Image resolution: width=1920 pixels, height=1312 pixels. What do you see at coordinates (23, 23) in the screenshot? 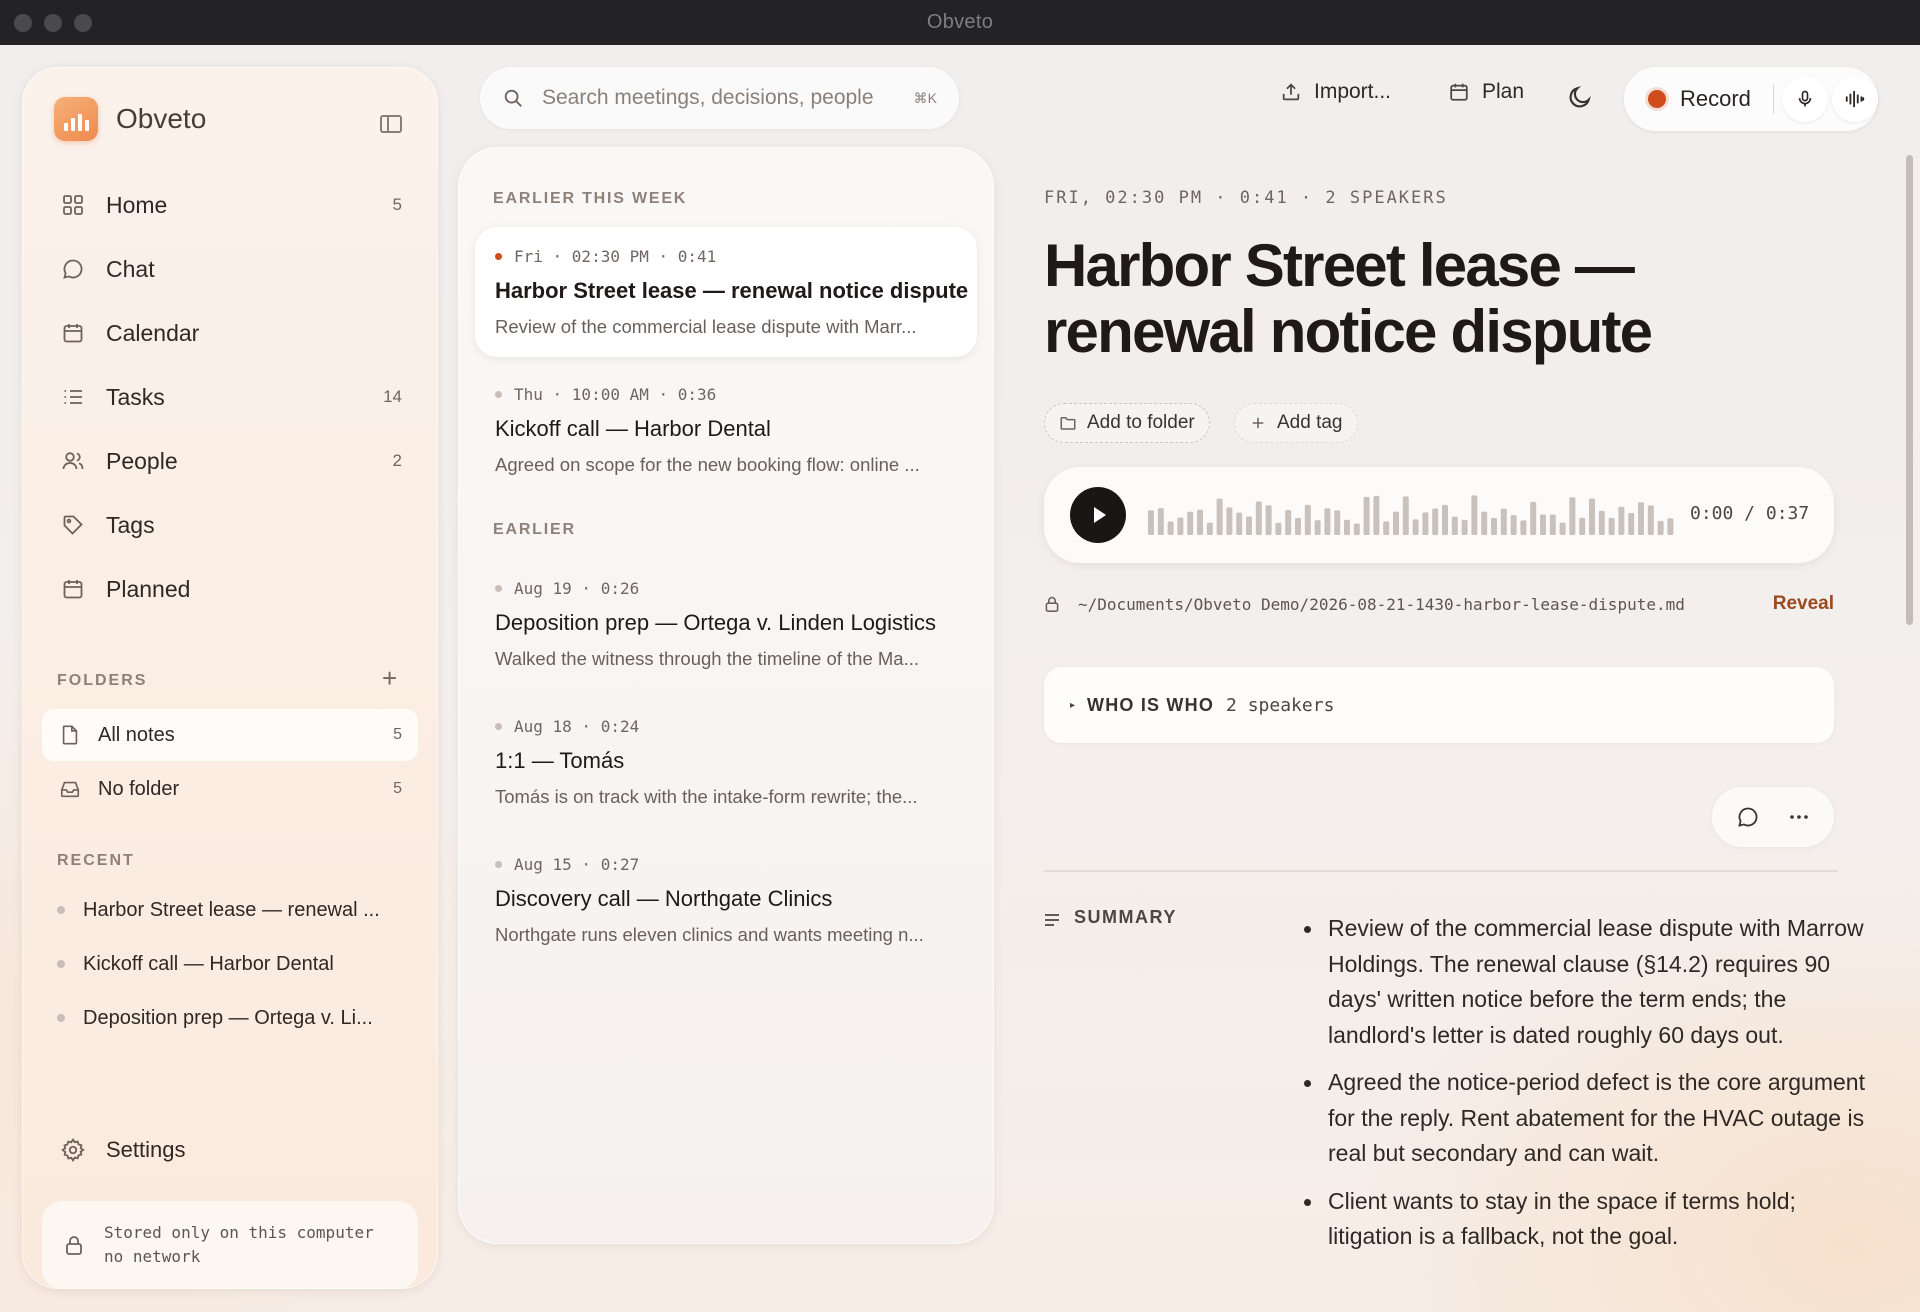
I see `close-window-button` at bounding box center [23, 23].